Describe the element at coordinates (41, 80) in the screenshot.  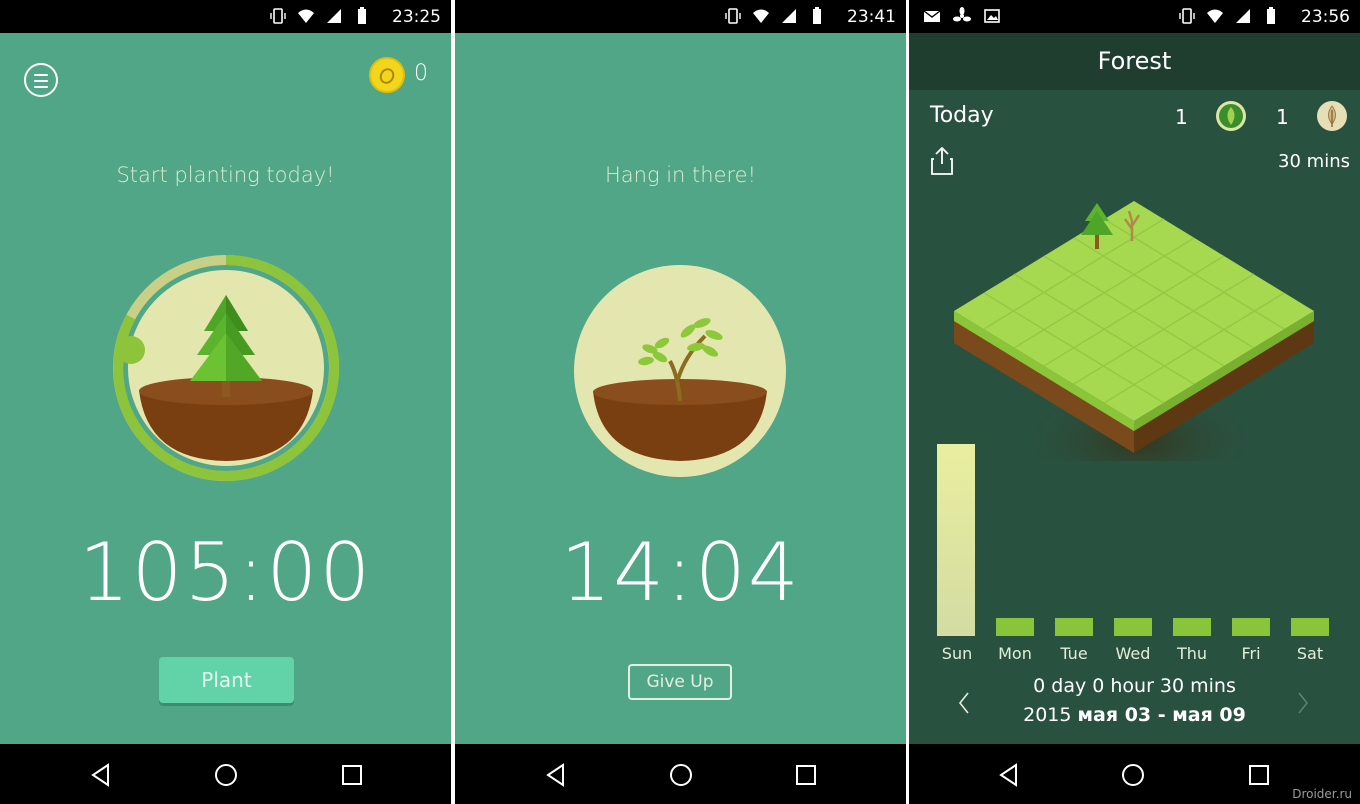
I see `menu-icon` at that location.